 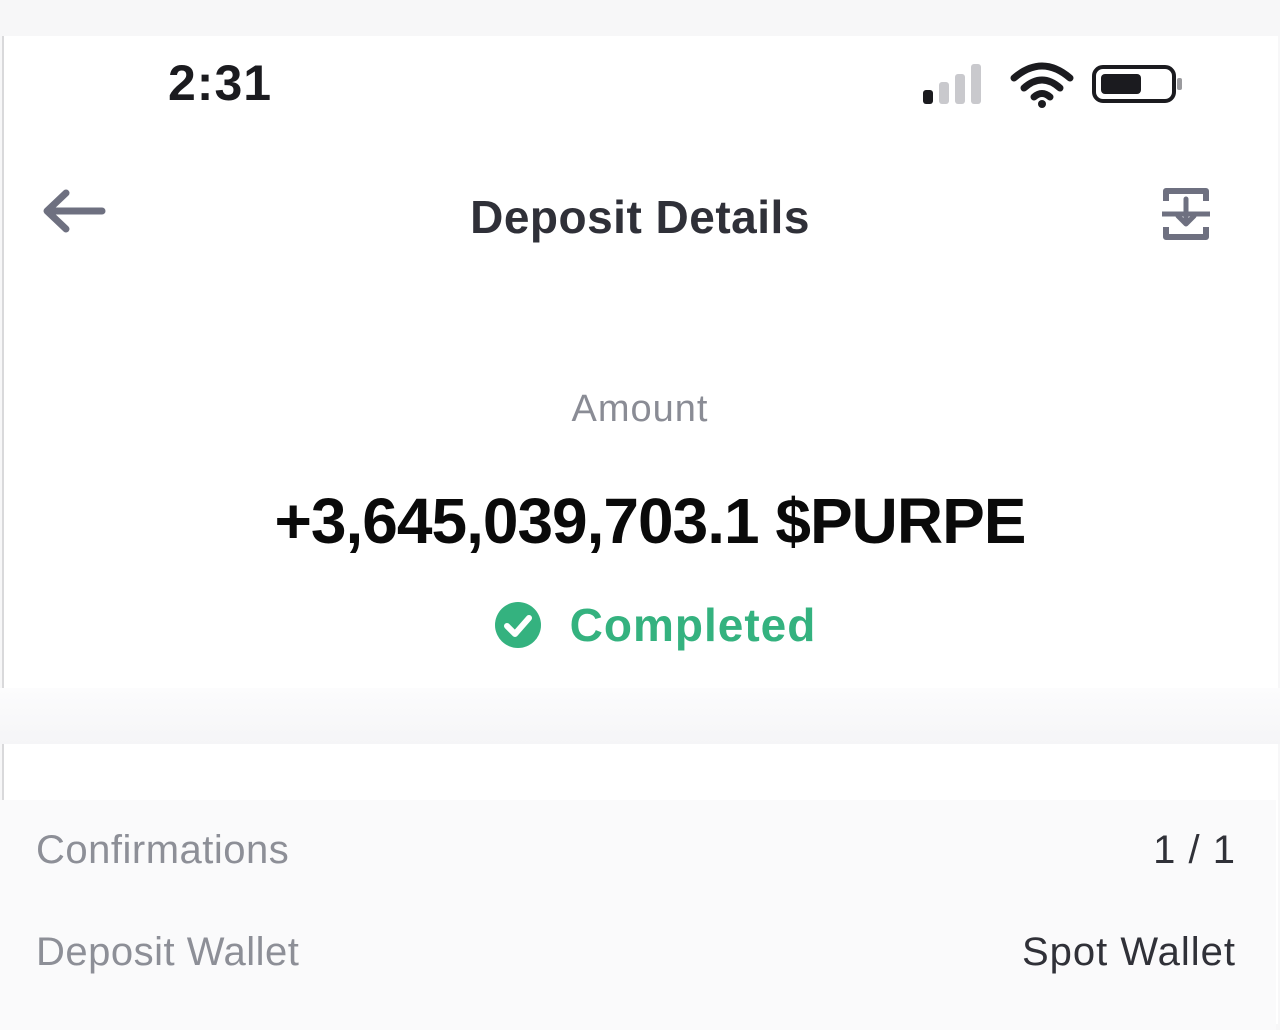 I want to click on detail-label: Confirmations, so click(x=163, y=850).